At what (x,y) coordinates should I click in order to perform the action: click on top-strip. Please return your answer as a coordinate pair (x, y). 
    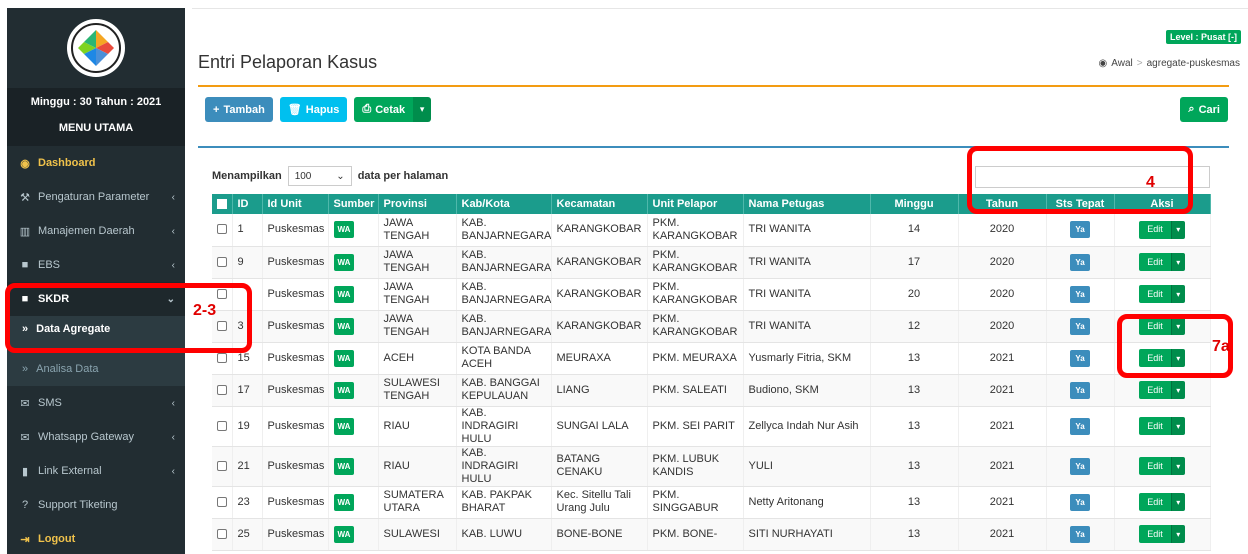
    Looking at the image, I should click on (720, 10).